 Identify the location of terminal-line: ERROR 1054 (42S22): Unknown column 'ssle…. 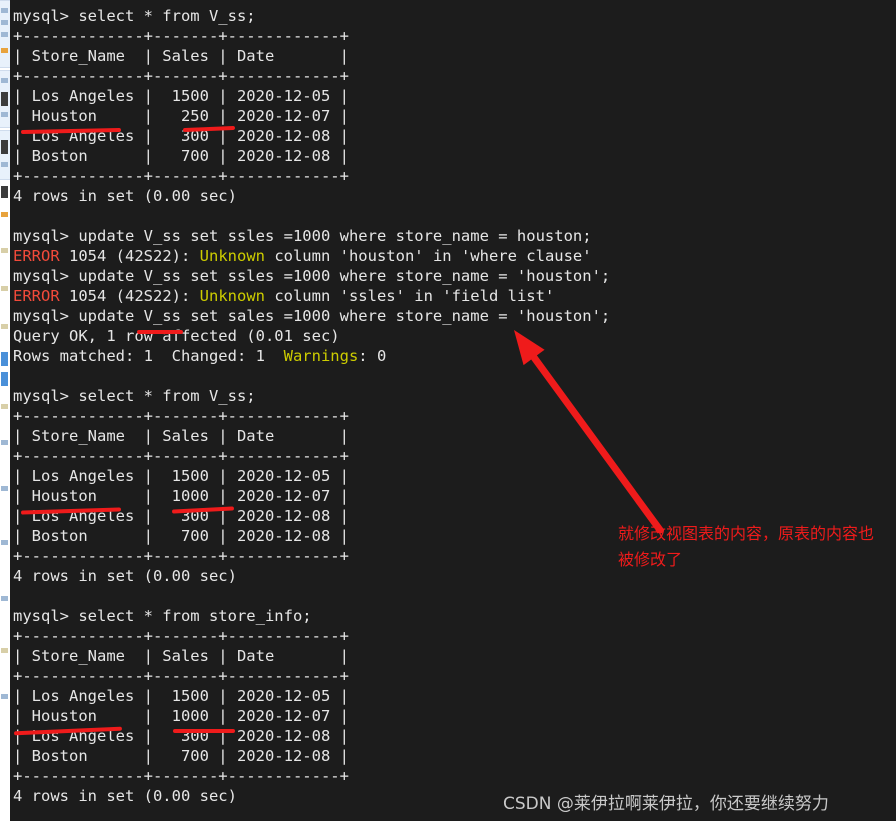
(453, 296).